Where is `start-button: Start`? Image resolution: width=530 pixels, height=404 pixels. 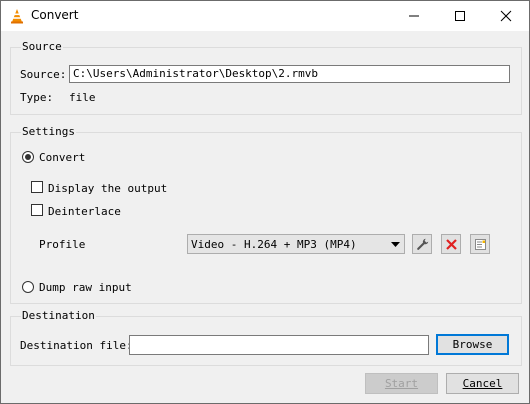 start-button: Start is located at coordinates (401, 383).